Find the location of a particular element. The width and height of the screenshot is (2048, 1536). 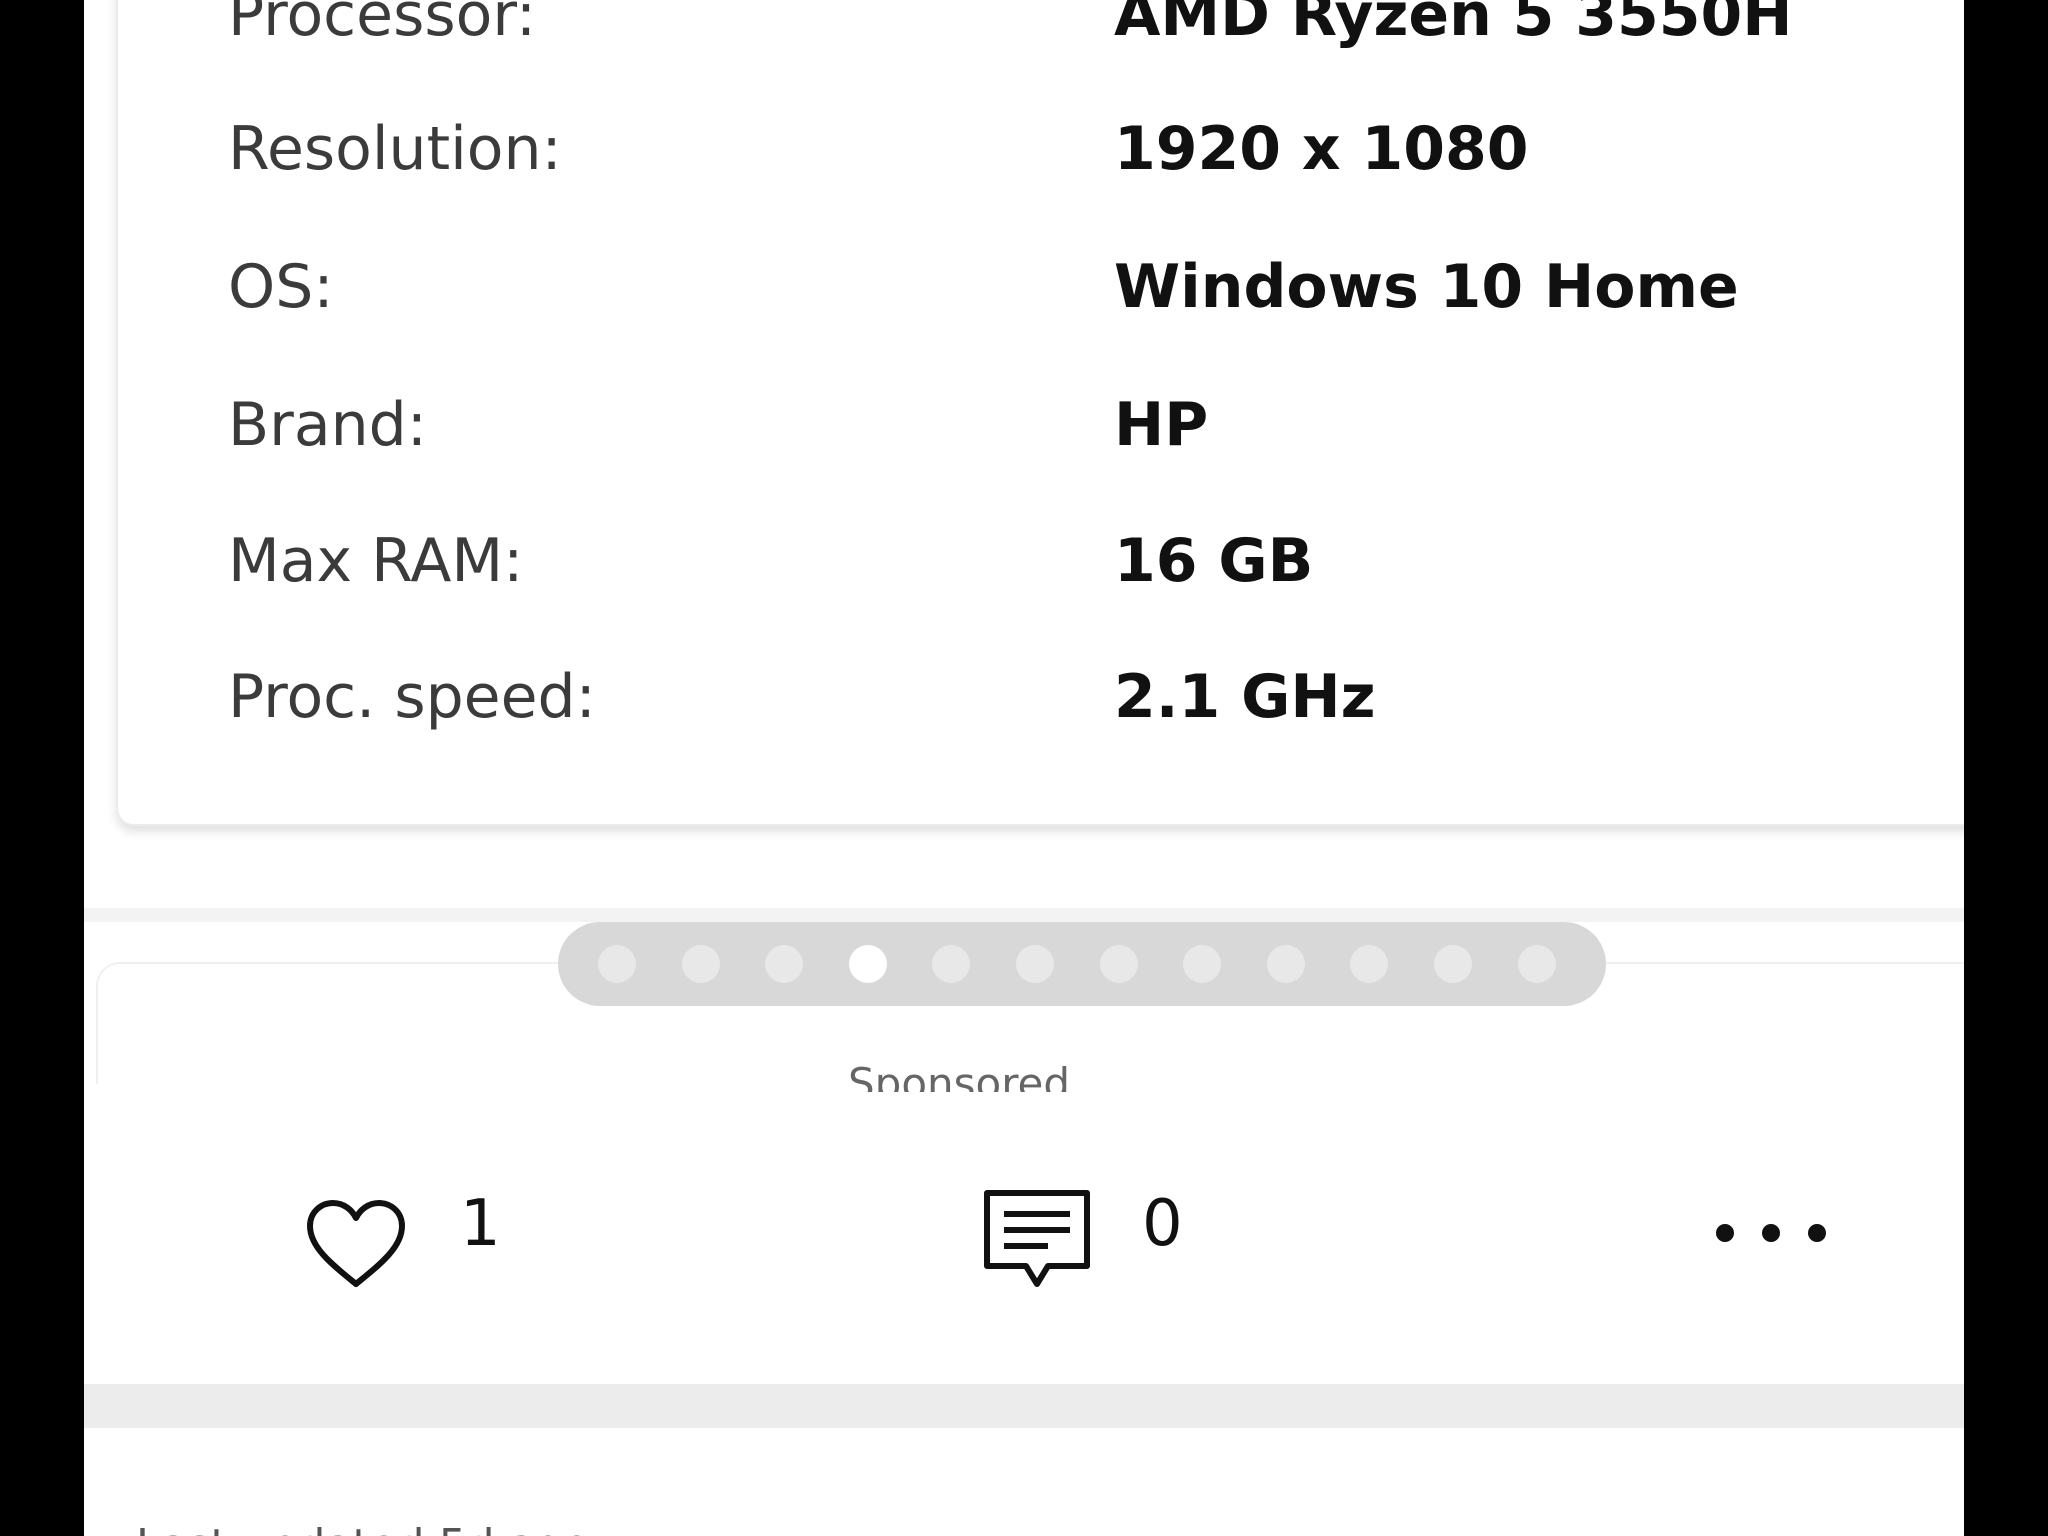

spec-row-proc-speed: Proc. speed: 2.1 GHz is located at coordinates (1041, 697).